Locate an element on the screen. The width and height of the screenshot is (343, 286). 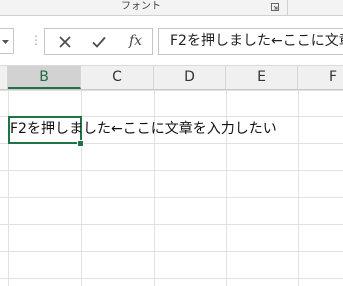
column-headers: B C D E F is located at coordinates (171, 78).